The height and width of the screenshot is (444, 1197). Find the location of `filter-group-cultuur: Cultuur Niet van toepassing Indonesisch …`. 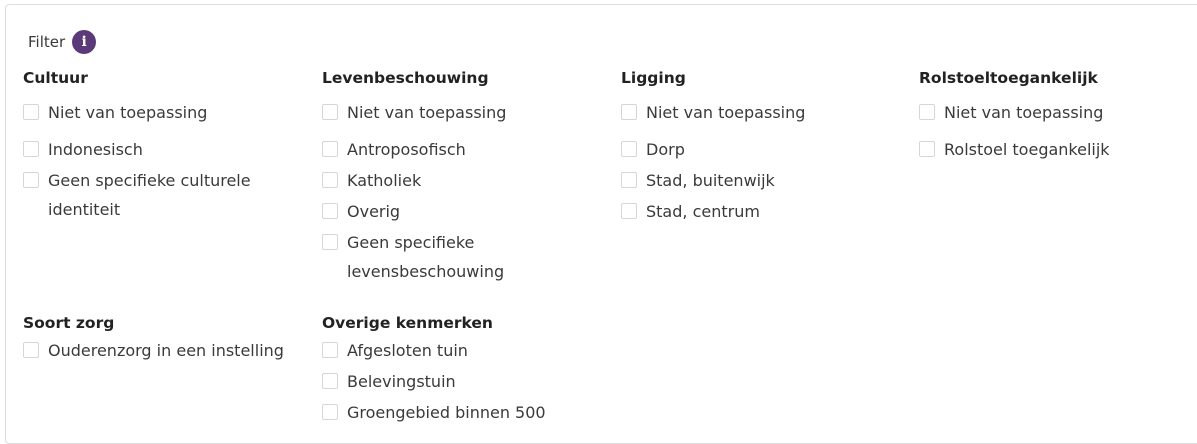

filter-group-cultuur: Cultuur Niet van toepassing Indonesisch … is located at coordinates (158, 145).